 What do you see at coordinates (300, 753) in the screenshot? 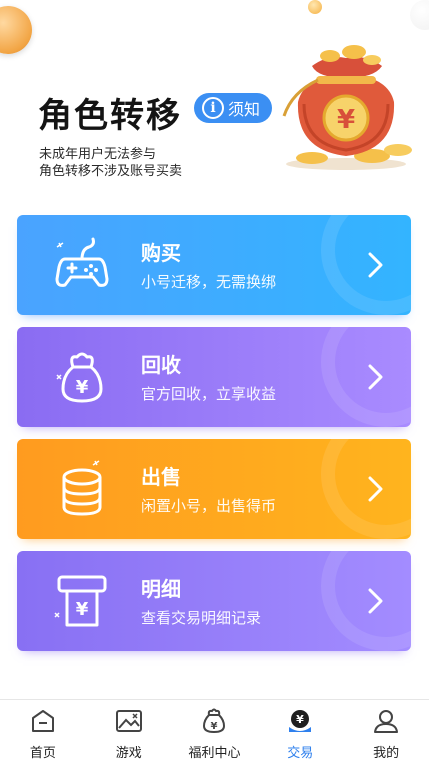
I see `tab-trade-label: 交易` at bounding box center [300, 753].